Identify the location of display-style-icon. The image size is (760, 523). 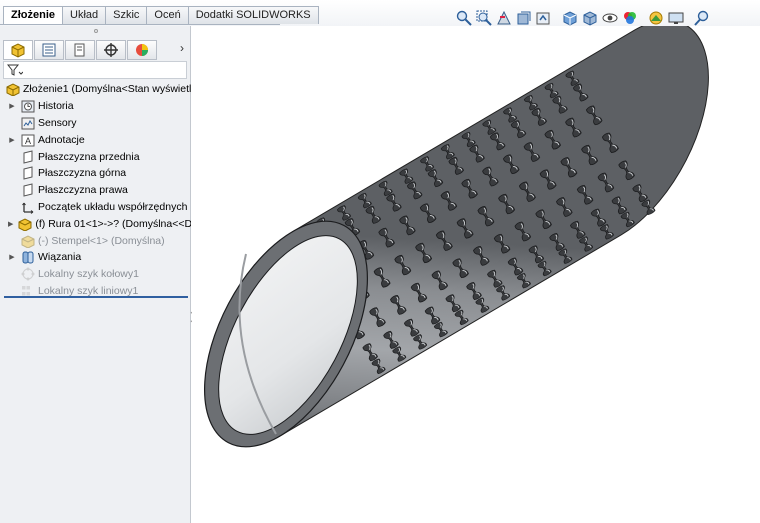
(590, 18).